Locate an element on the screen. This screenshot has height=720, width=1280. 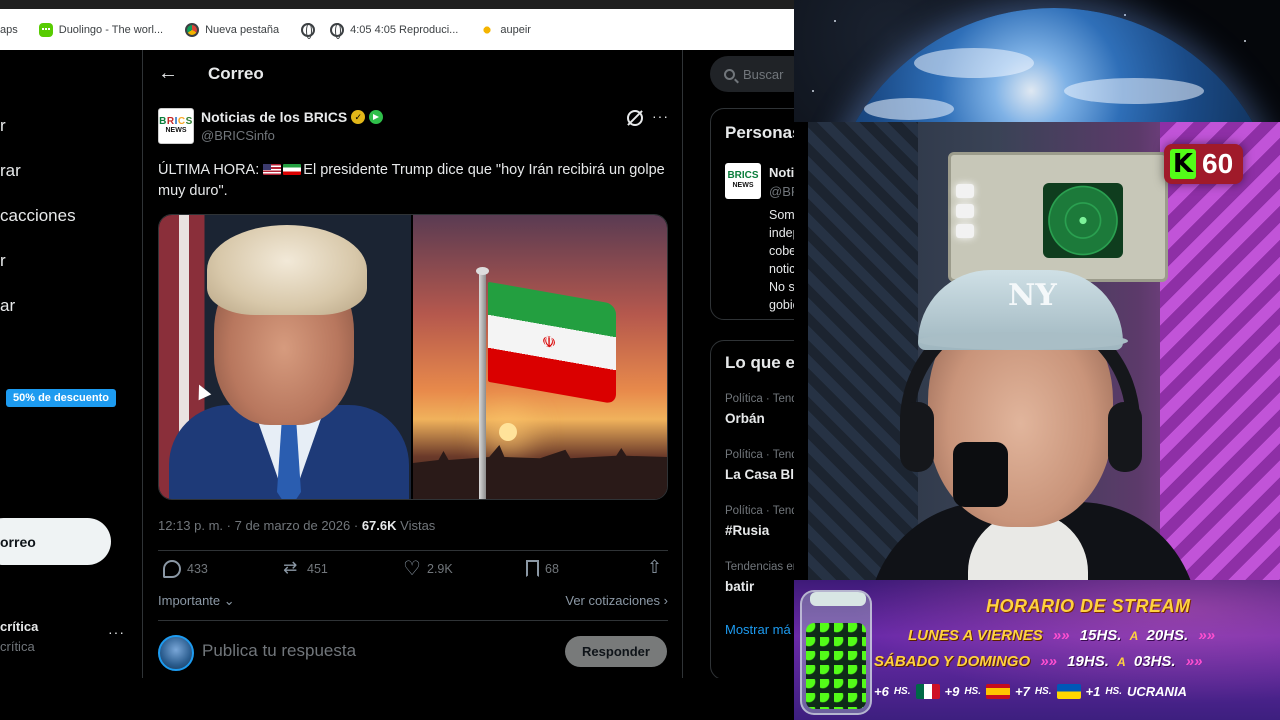
globe-icon is located at coordinates (308, 30).